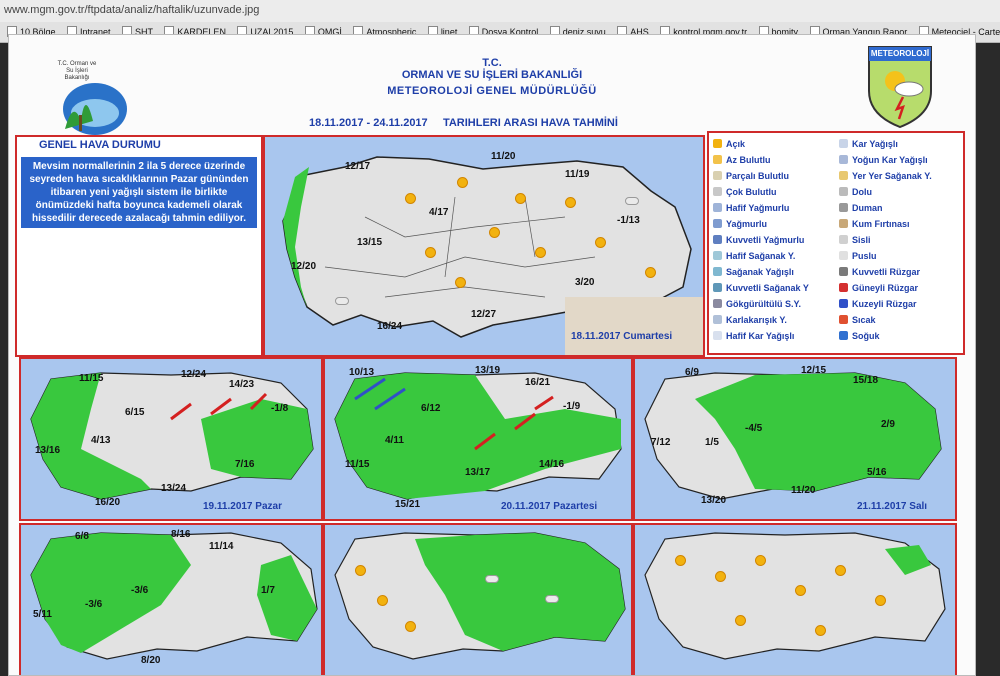 This screenshot has width=1000, height=676. Describe the element at coordinates (492, 91) in the screenshot. I see `directorate-title: METEOROLOJİ GENEL MÜDÜRLÜĞÜ` at that location.